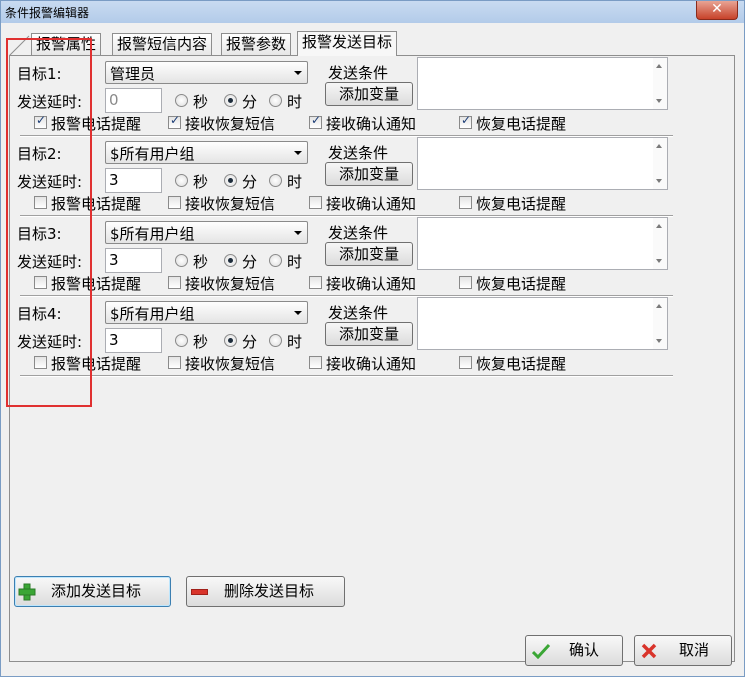 This screenshot has height=677, width=745. I want to click on delay-input: 0, so click(133, 100).